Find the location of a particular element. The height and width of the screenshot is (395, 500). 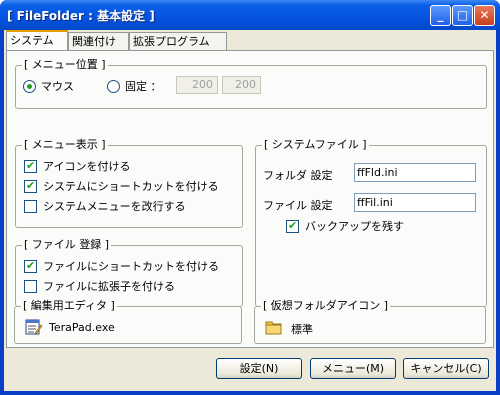

tab-system: システム is located at coordinates (37, 40).